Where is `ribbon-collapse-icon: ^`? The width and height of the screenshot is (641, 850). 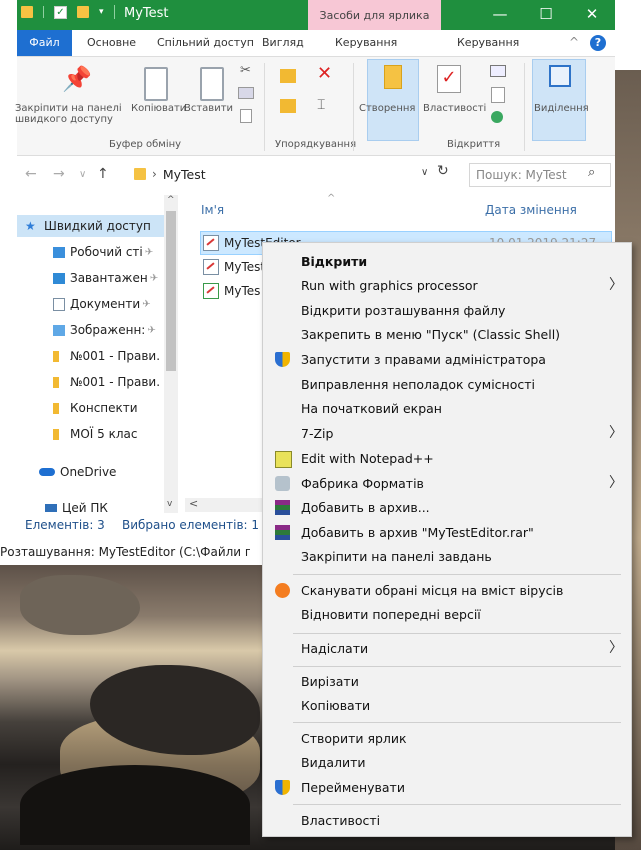 ribbon-collapse-icon: ^ is located at coordinates (574, 42).